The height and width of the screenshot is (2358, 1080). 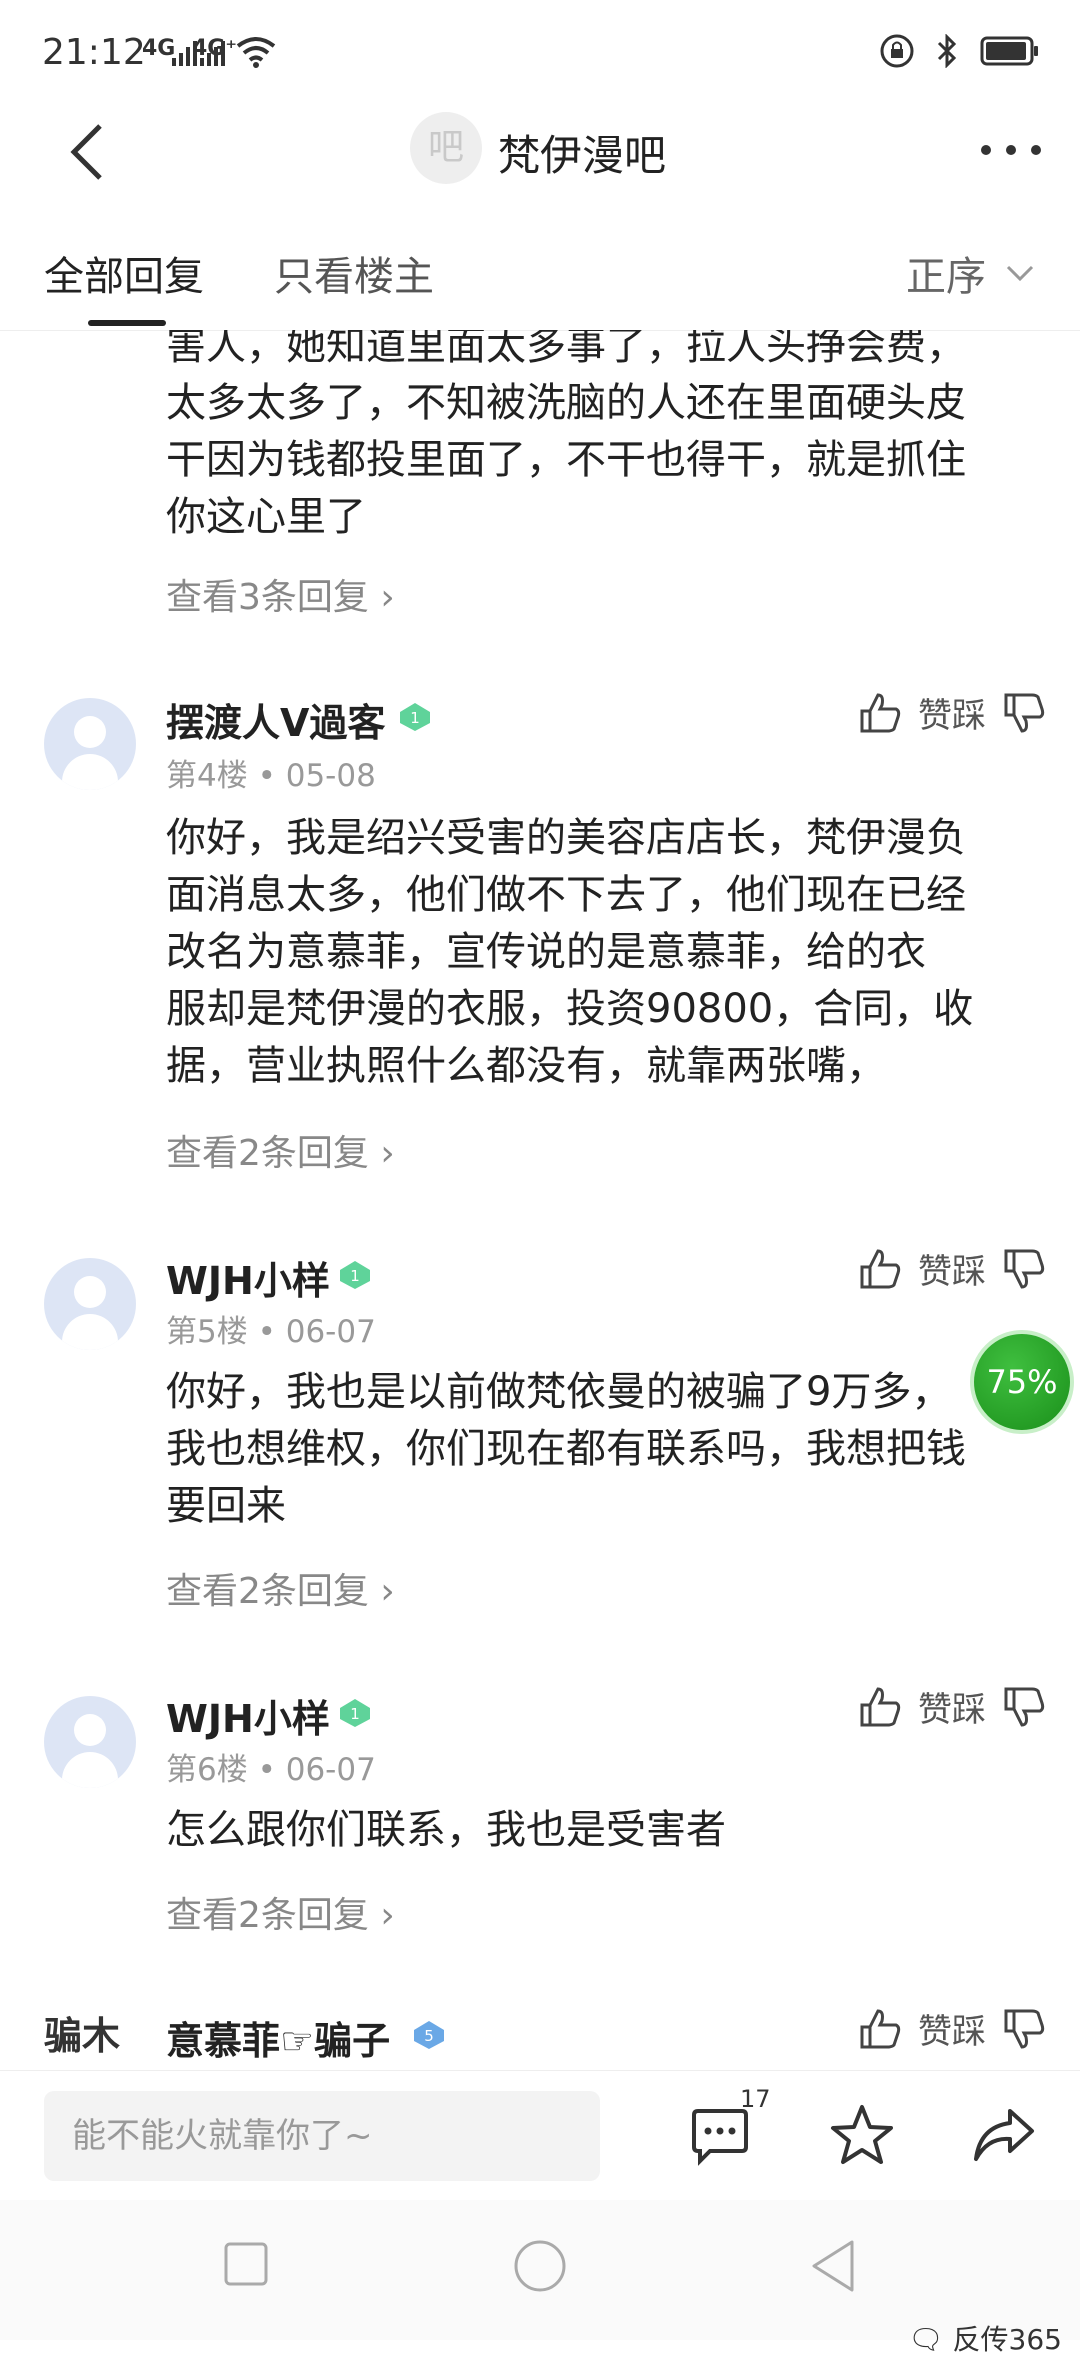 I want to click on sort-toggle: 正序, so click(x=970, y=273).